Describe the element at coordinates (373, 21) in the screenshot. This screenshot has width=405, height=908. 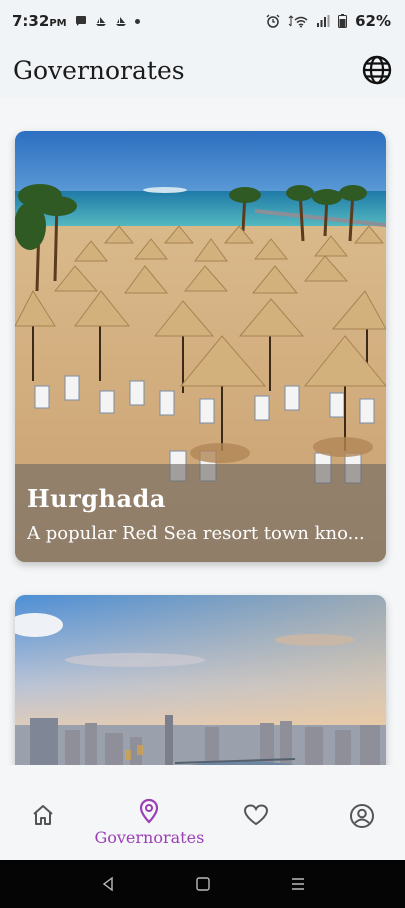
I see `battery-percent: 62%` at that location.